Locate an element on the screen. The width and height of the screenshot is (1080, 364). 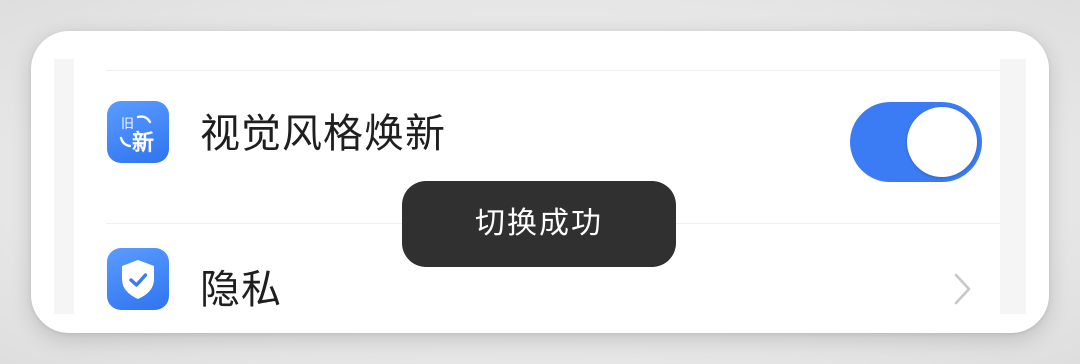
visual-style-toggle is located at coordinates (916, 142).